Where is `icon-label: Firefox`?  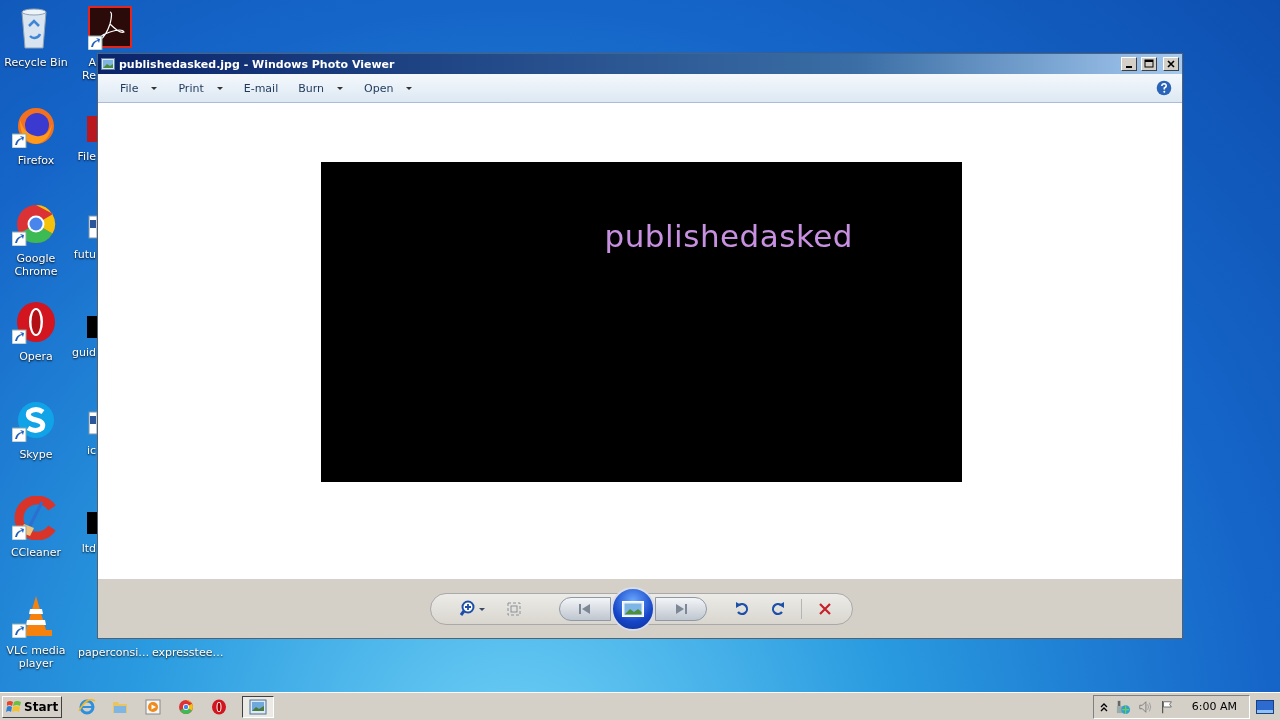
icon-label: Firefox is located at coordinates (36, 160).